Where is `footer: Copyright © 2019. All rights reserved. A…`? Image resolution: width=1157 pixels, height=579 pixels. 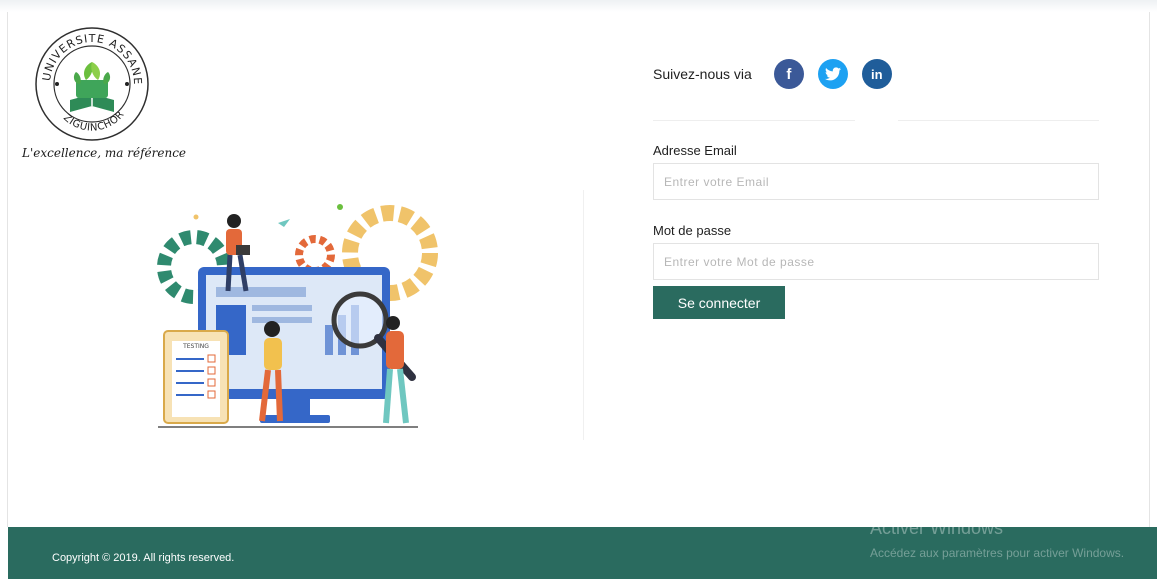
footer: Copyright © 2019. All rights reserved. A… is located at coordinates (582, 548).